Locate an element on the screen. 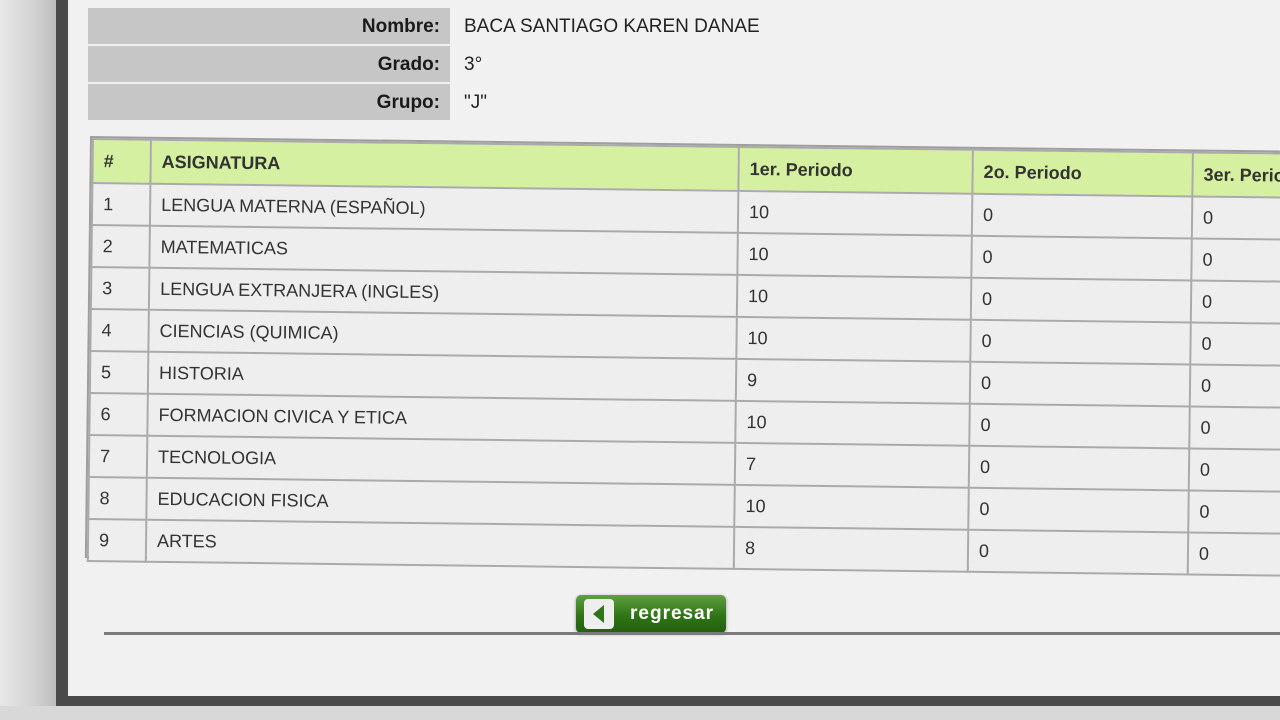  grado-label: Grado: is located at coordinates (269, 64).